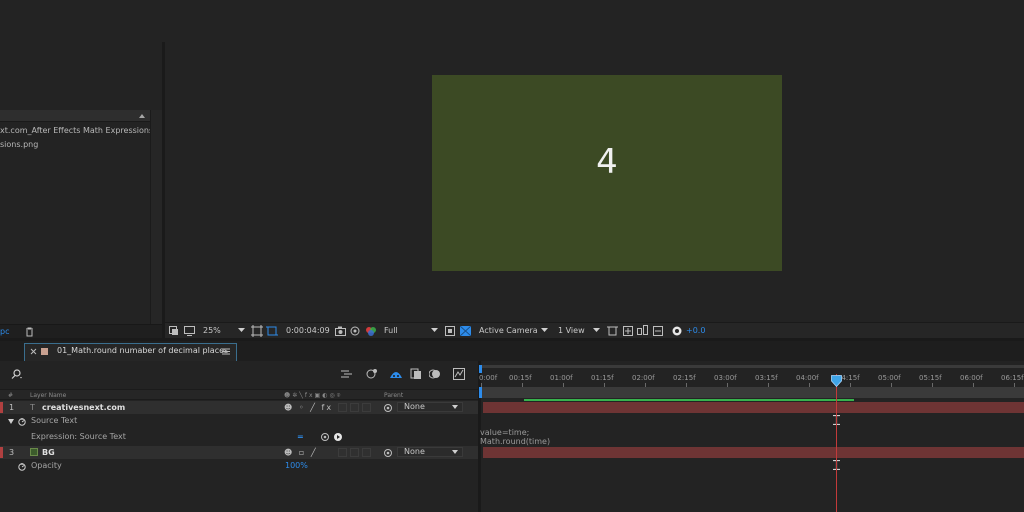  What do you see at coordinates (340, 331) in the screenshot?
I see `snapshot-camera-icon` at bounding box center [340, 331].